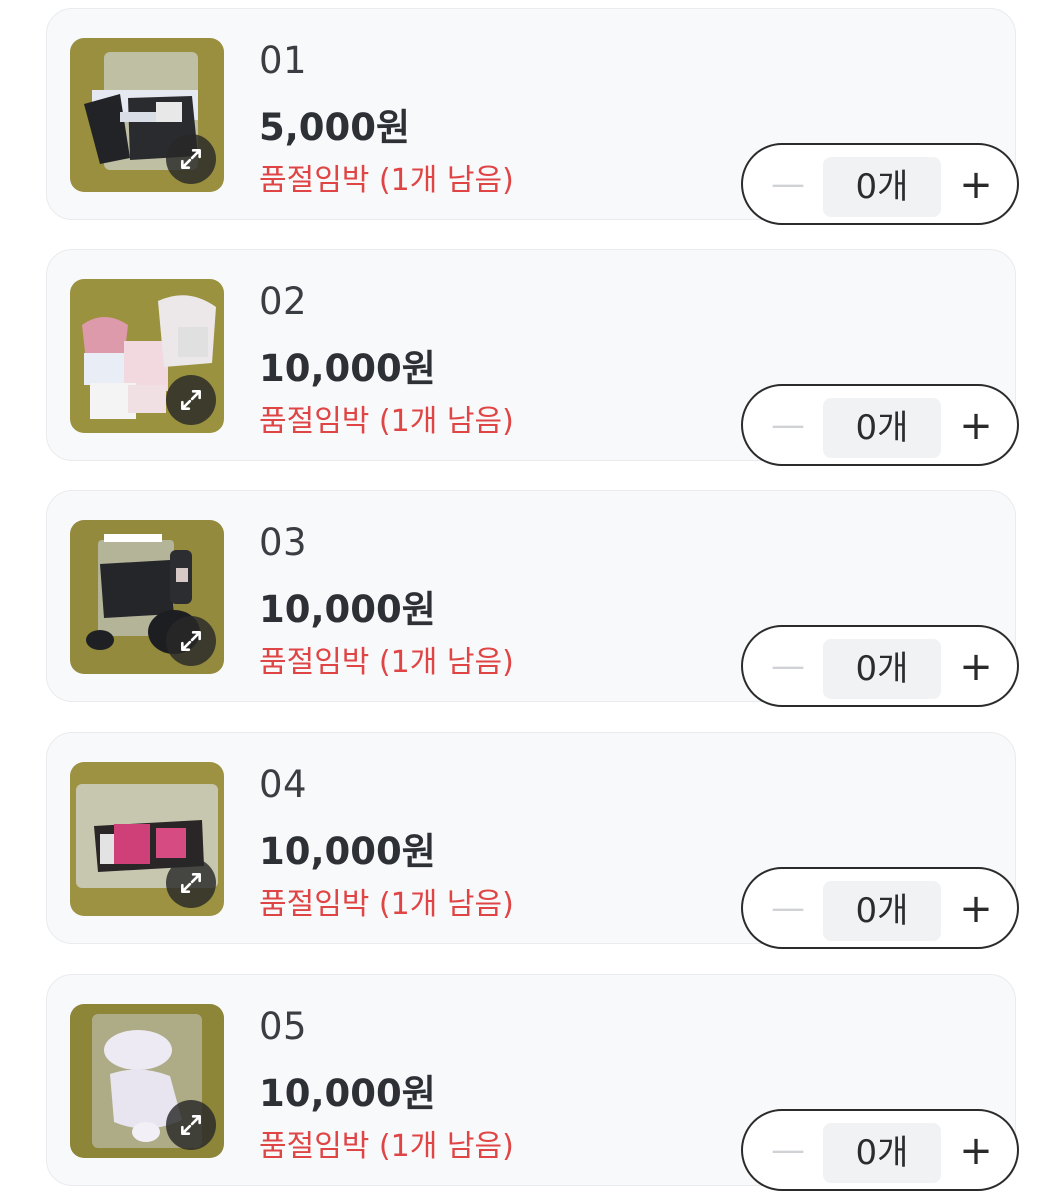 The height and width of the screenshot is (1200, 1062). Describe the element at coordinates (283, 301) in the screenshot. I see `option-number: 02` at that location.